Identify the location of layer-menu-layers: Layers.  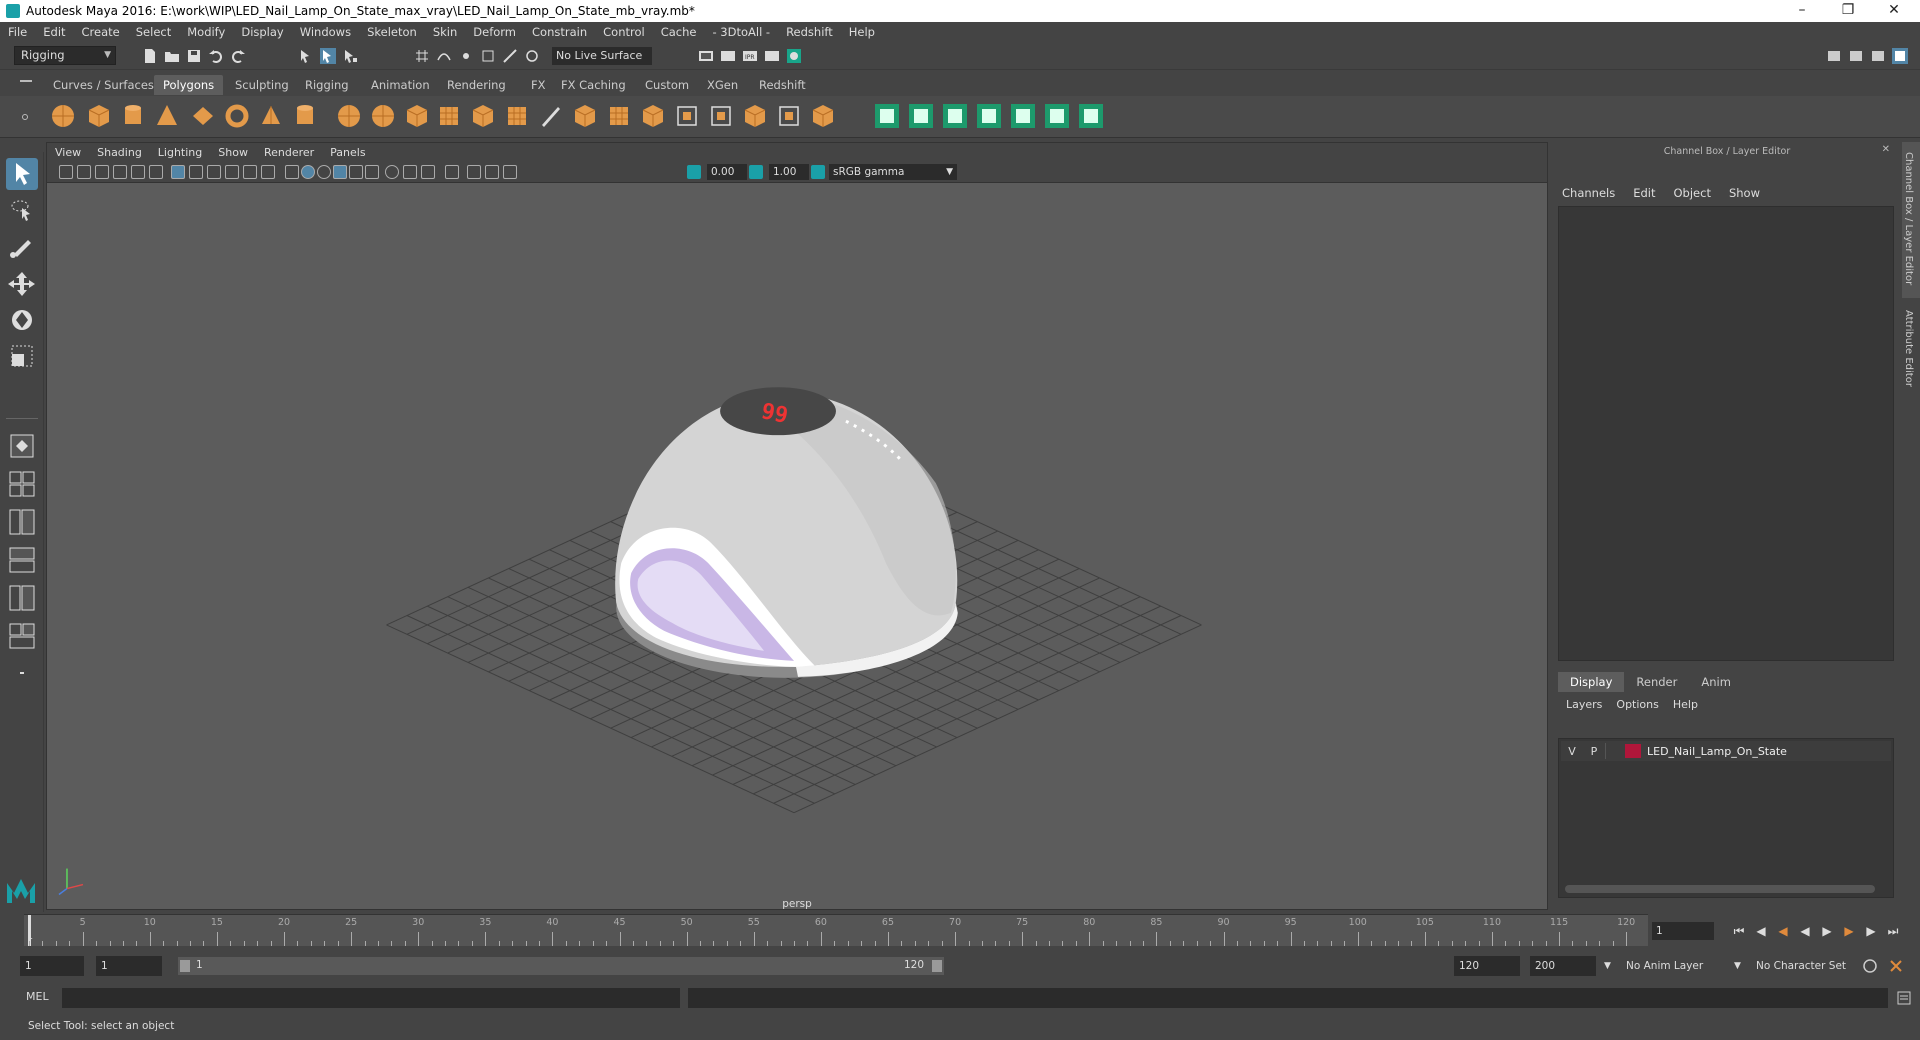
(1584, 704).